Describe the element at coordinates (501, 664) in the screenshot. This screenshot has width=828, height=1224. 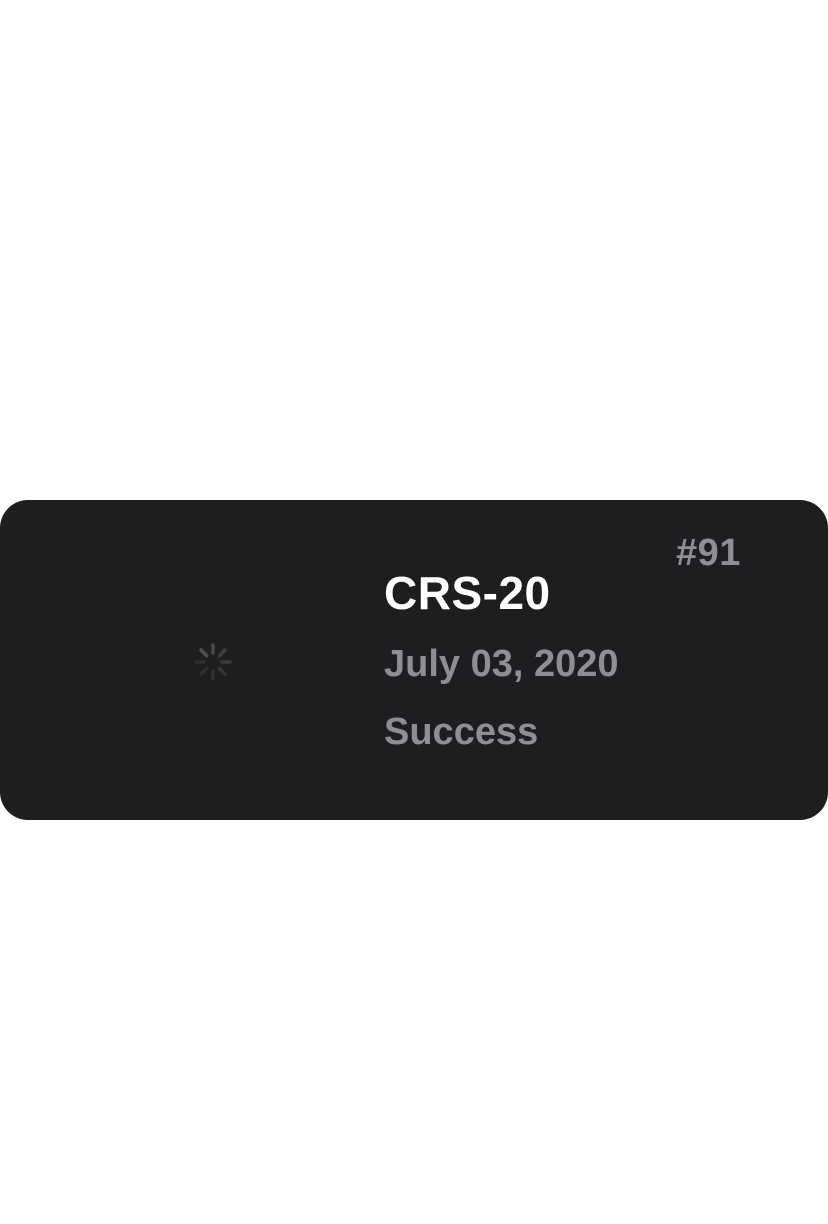
I see `launch-date: July 03, 2020` at that location.